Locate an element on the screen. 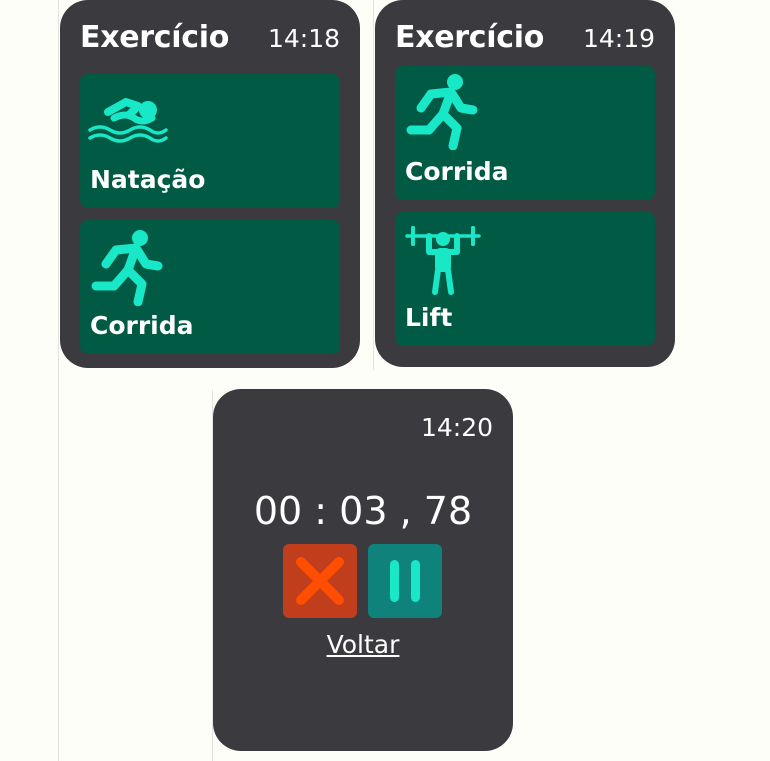 The width and height of the screenshot is (770, 761). swimmer-icon is located at coordinates (128, 120).